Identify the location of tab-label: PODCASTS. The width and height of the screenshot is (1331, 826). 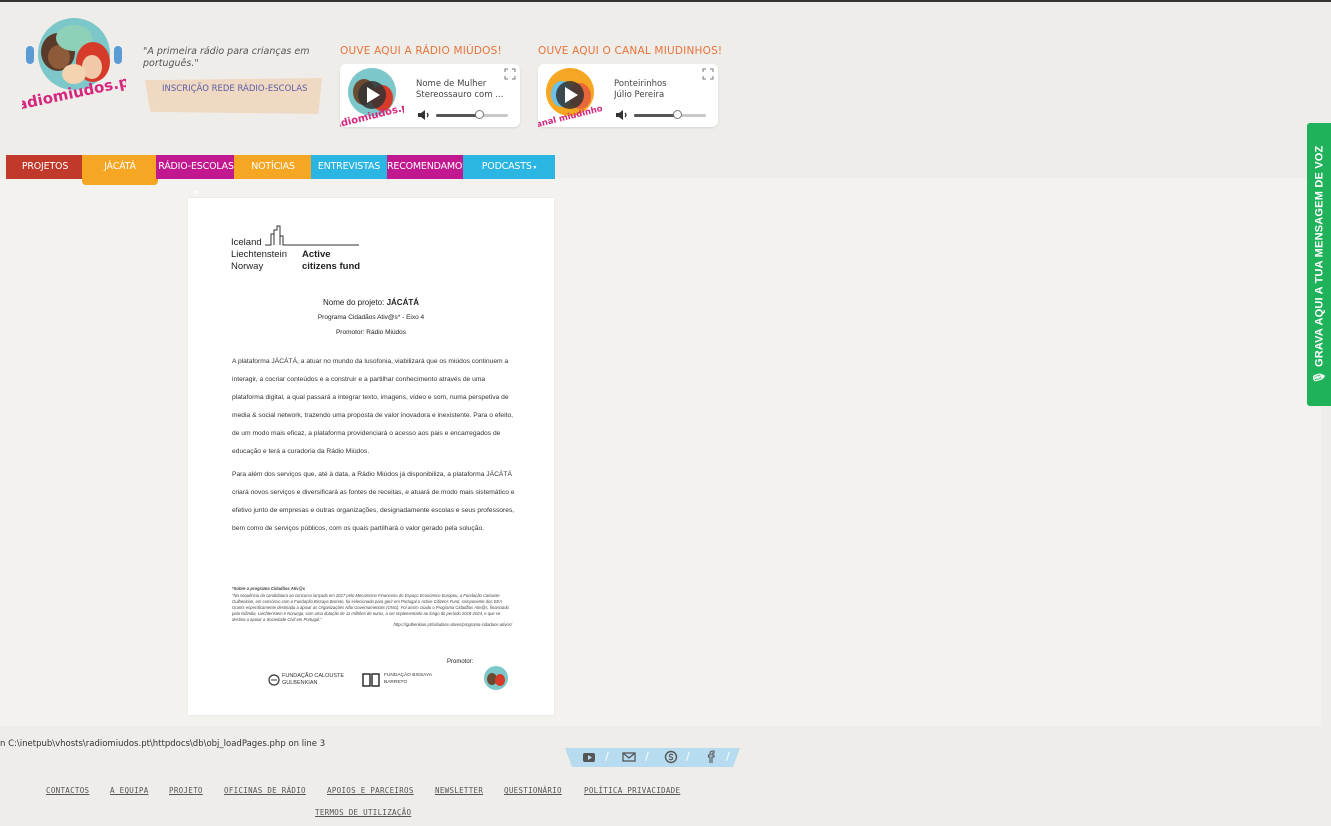
(506, 166).